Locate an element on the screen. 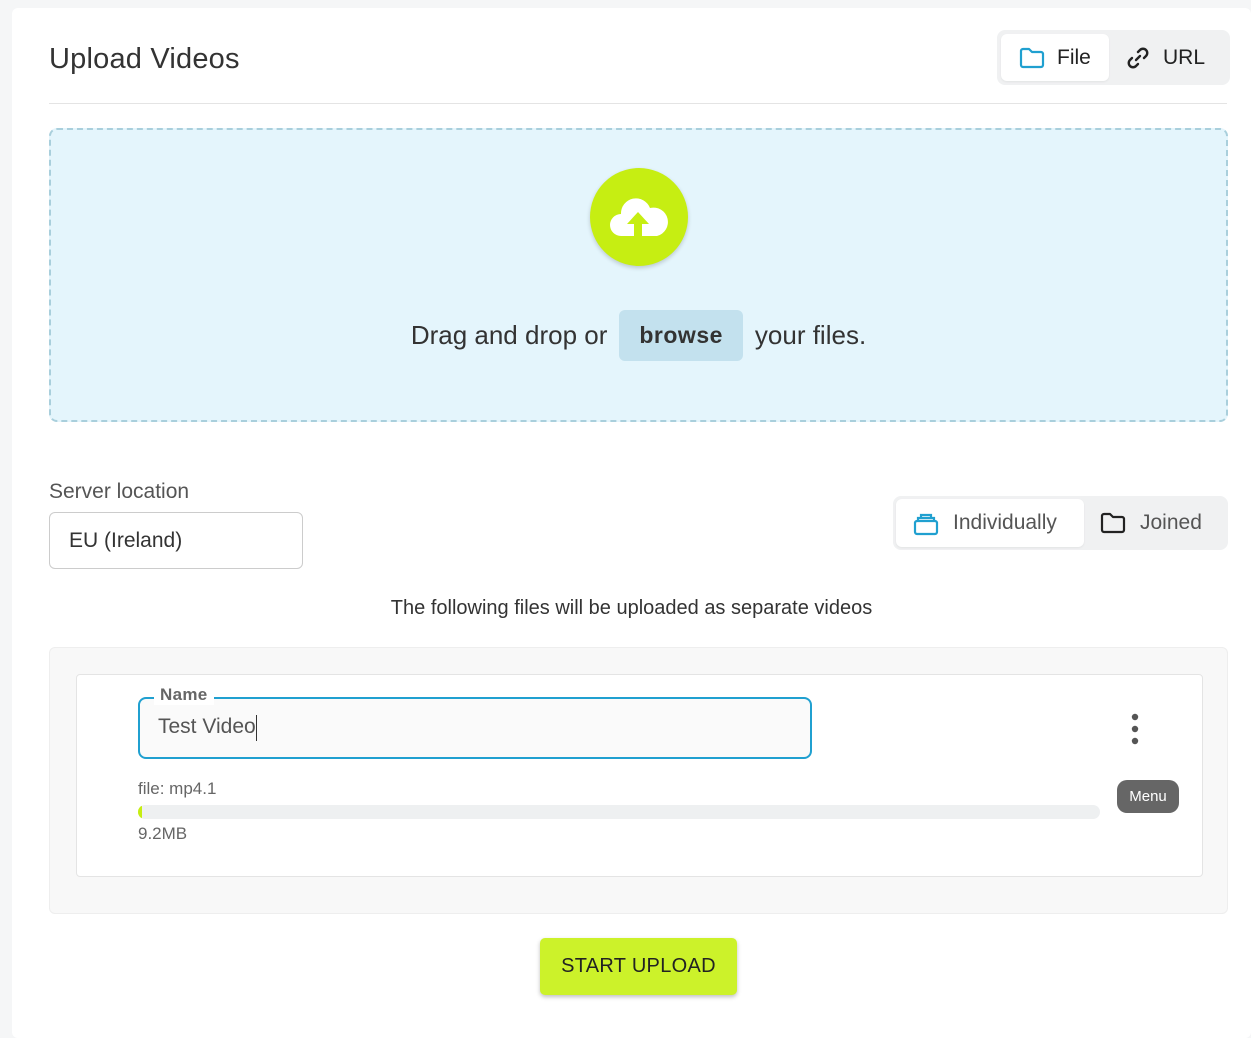 Image resolution: width=1251 pixels, height=1038 pixels. tab-joined-label: Joined is located at coordinates (1171, 522).